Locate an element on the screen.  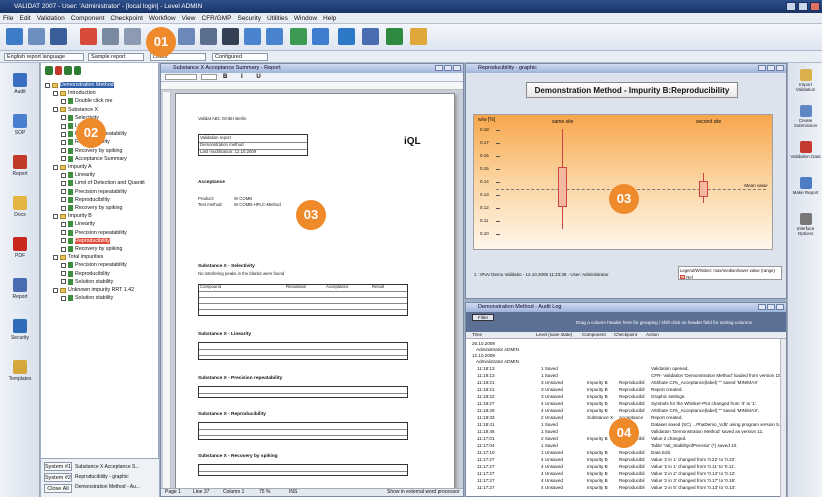
col-checkpoint: Checkpoint is located at coordinates (625, 334).